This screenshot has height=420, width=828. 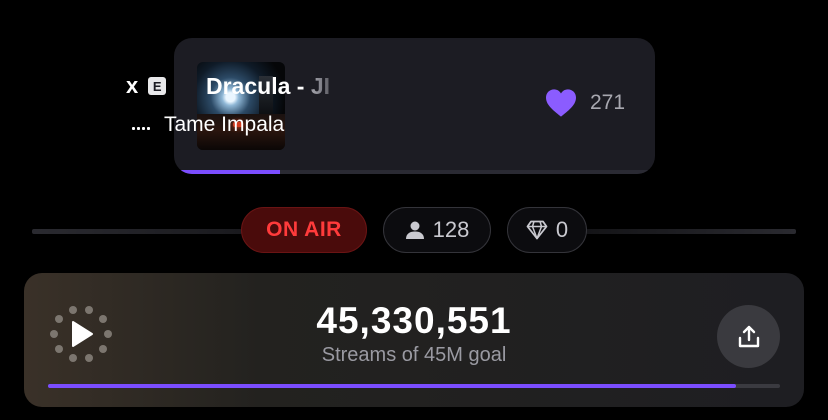 What do you see at coordinates (146, 86) in the screenshot?
I see `track-title-row: x E` at bounding box center [146, 86].